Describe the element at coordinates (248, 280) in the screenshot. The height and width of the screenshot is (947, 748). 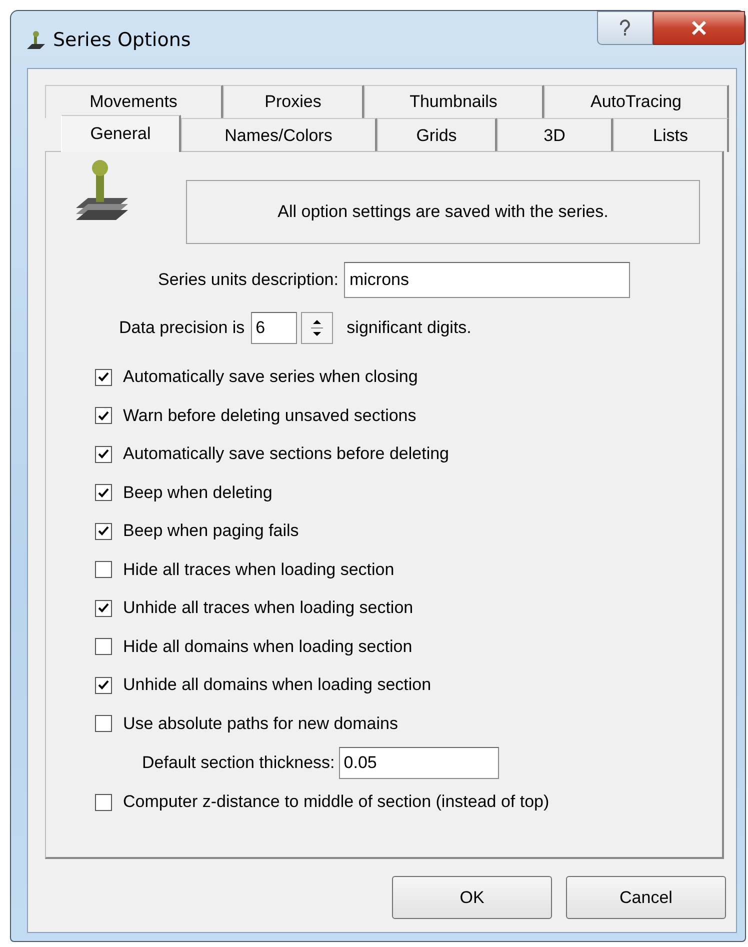
I see `units-label: Series units description:` at that location.